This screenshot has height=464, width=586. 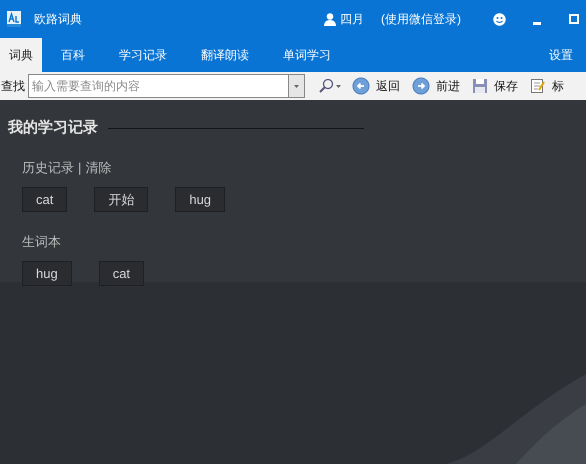 What do you see at coordinates (352, 19) in the screenshot?
I see `user-name: 四月` at bounding box center [352, 19].